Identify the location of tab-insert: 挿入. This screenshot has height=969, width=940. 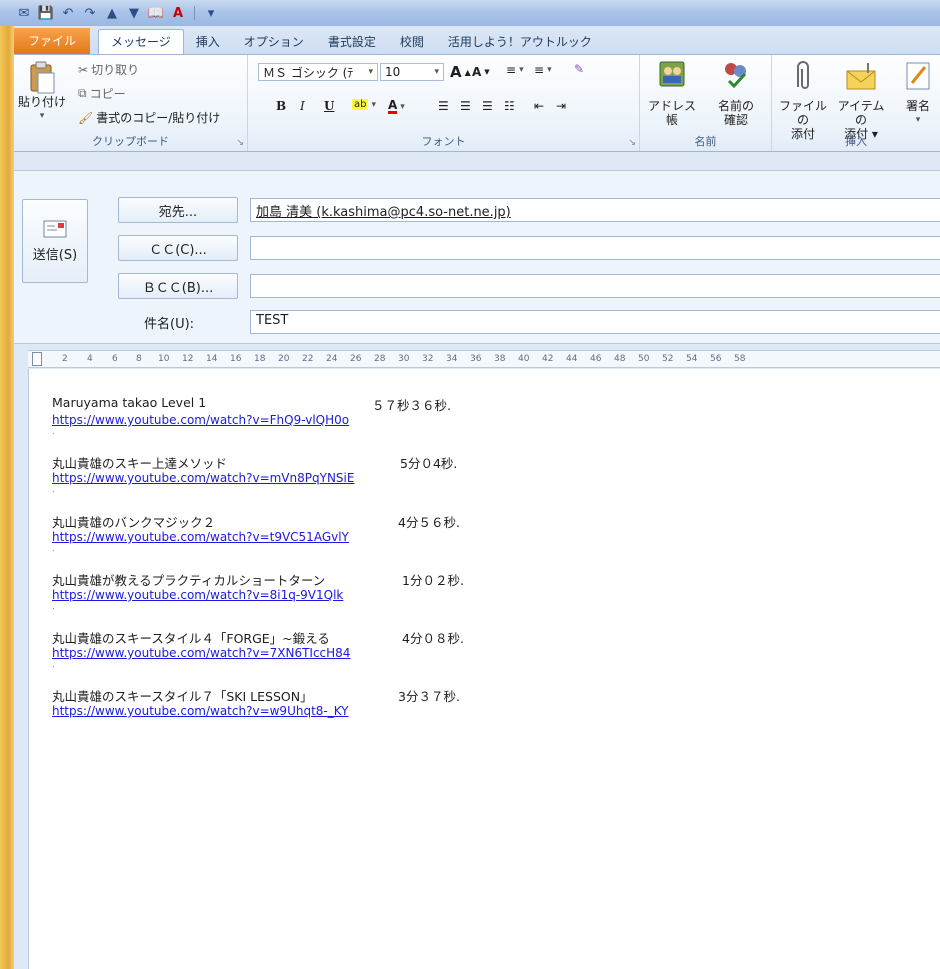
(208, 42).